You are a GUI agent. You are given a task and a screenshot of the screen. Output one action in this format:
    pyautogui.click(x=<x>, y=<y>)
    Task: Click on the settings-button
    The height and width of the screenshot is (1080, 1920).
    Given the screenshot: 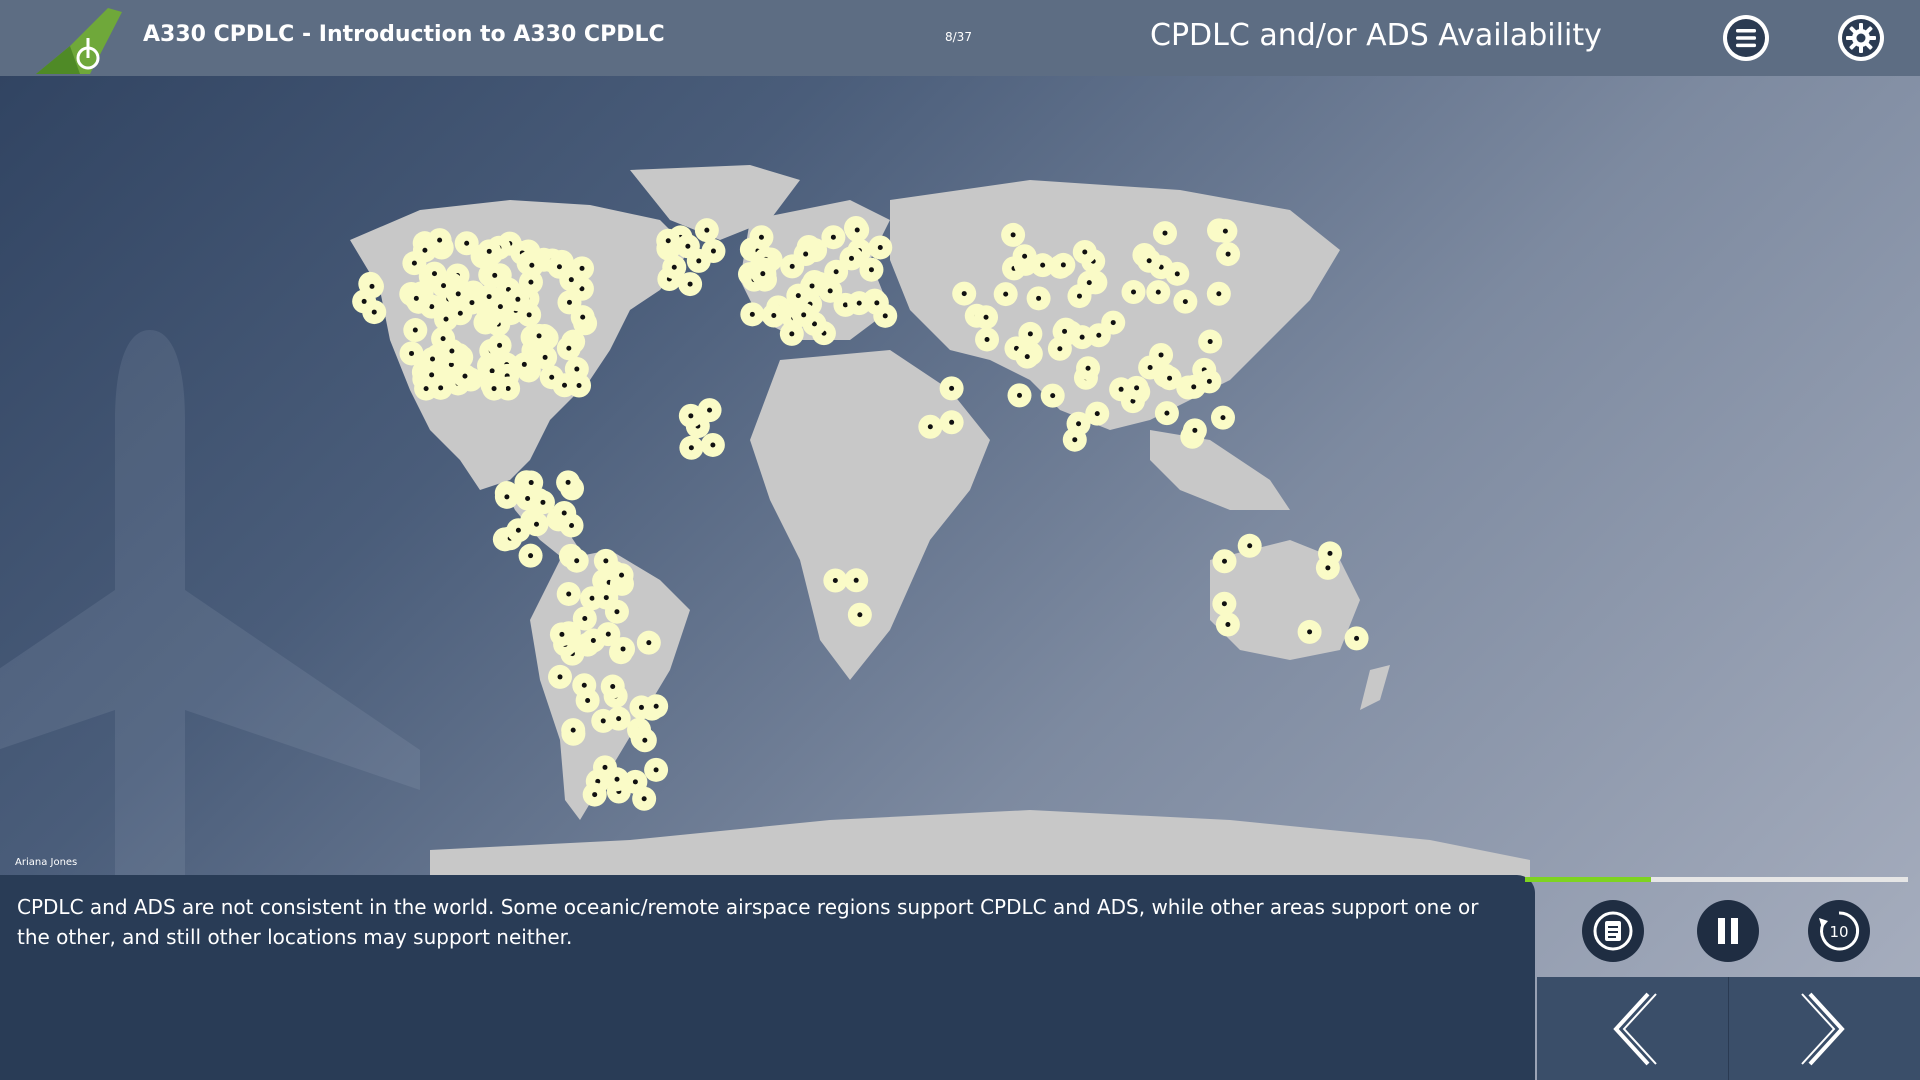 What is the action you would take?
    pyautogui.click(x=1861, y=38)
    